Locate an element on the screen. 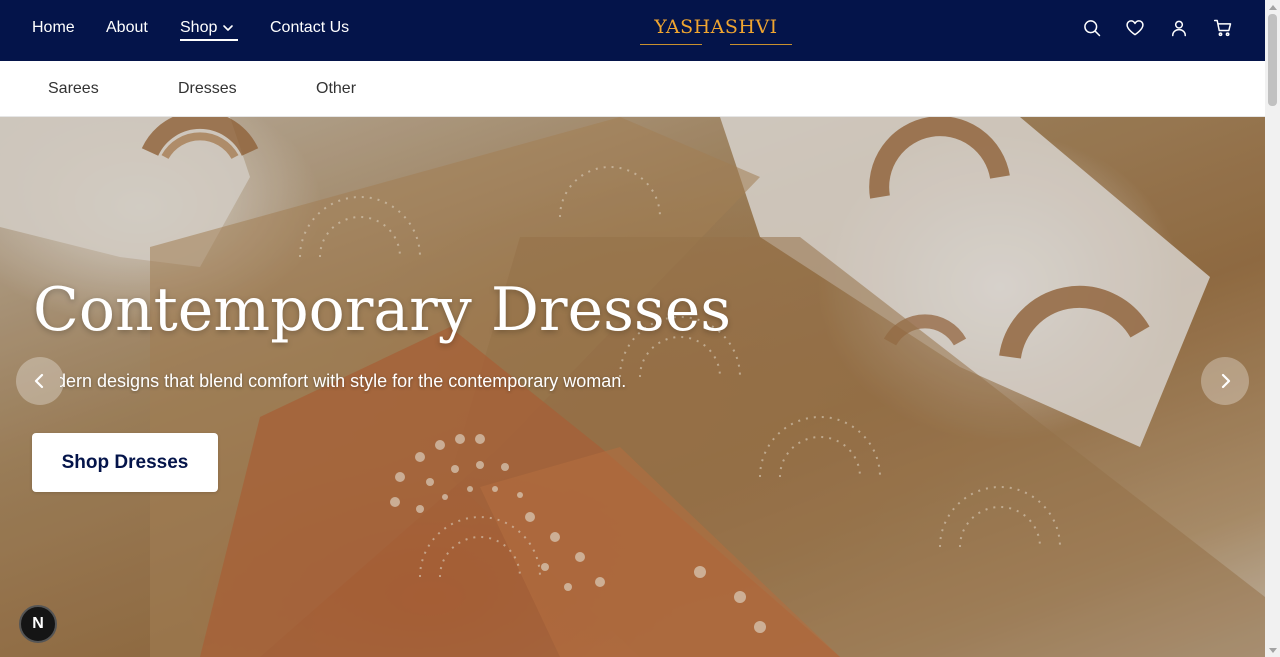  category-sarees-link: Sarees is located at coordinates (73, 89).